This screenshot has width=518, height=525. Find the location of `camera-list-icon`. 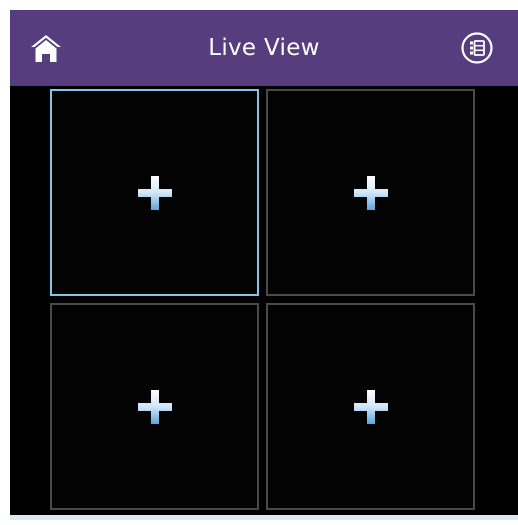

camera-list-icon is located at coordinates (477, 48).